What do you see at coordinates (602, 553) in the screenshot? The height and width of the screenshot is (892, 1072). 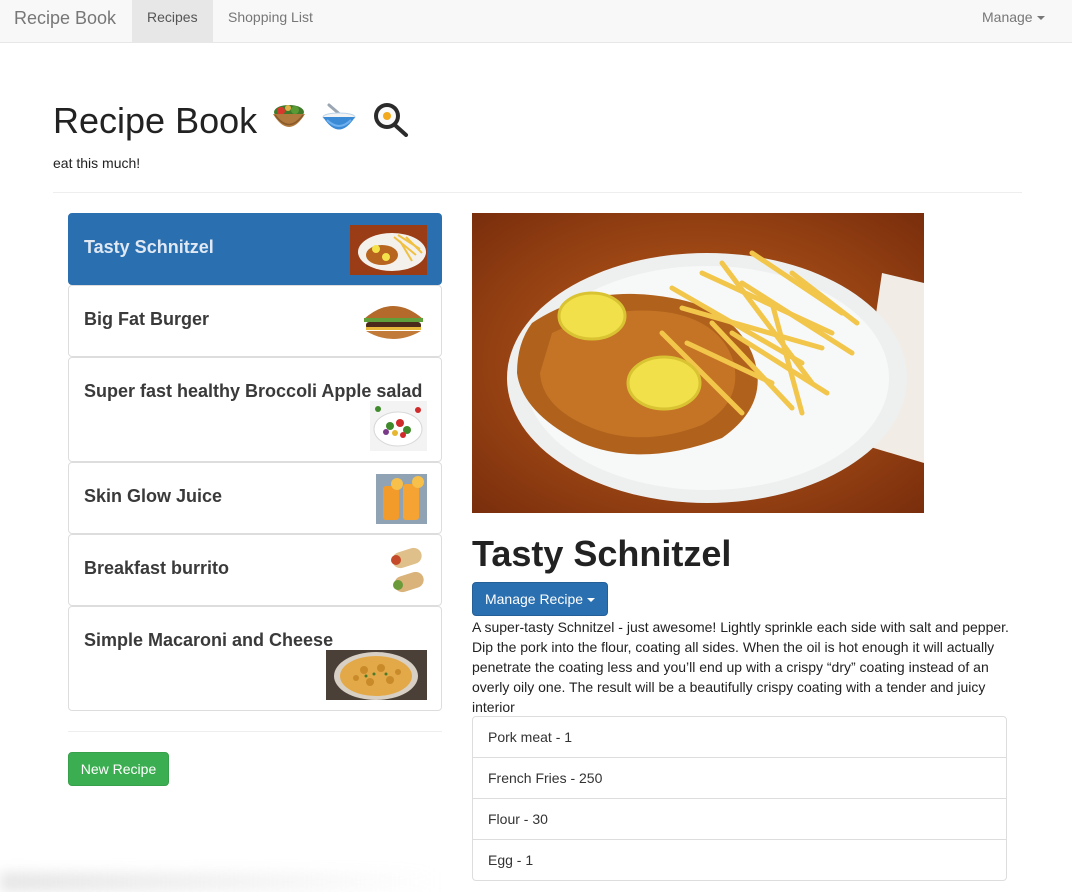 I see `recipe-detail-title: Tasty Schnitzel` at bounding box center [602, 553].